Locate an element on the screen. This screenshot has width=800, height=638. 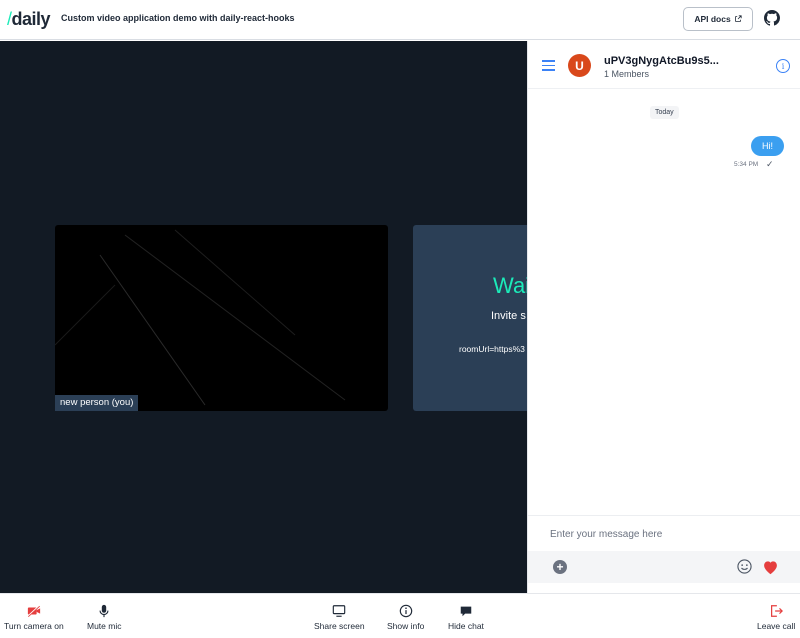
waiting-tile: Wai Invite s roomUrl=https%3 is located at coordinates (470, 318).